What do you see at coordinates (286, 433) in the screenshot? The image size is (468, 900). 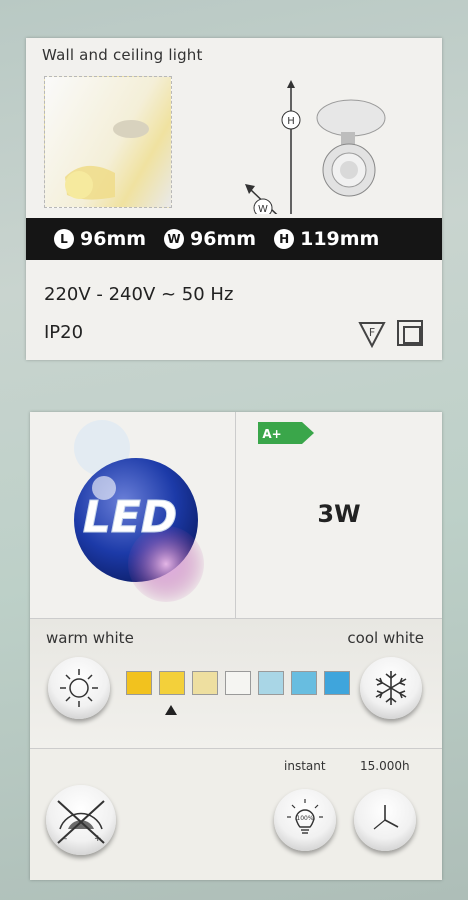 I see `energy-class-badge: A+` at bounding box center [286, 433].